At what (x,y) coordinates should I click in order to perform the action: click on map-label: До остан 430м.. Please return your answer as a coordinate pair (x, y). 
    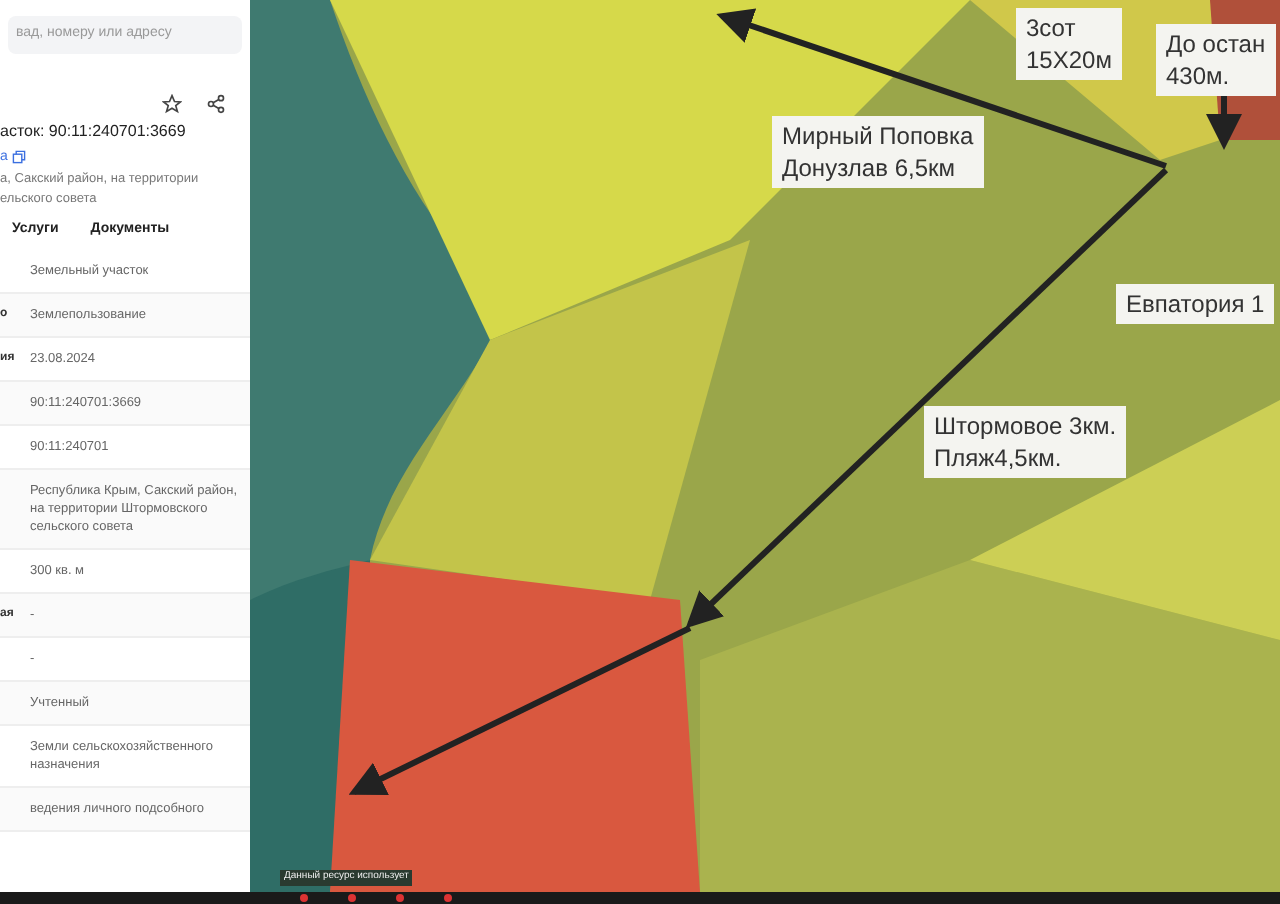
    Looking at the image, I should click on (1216, 60).